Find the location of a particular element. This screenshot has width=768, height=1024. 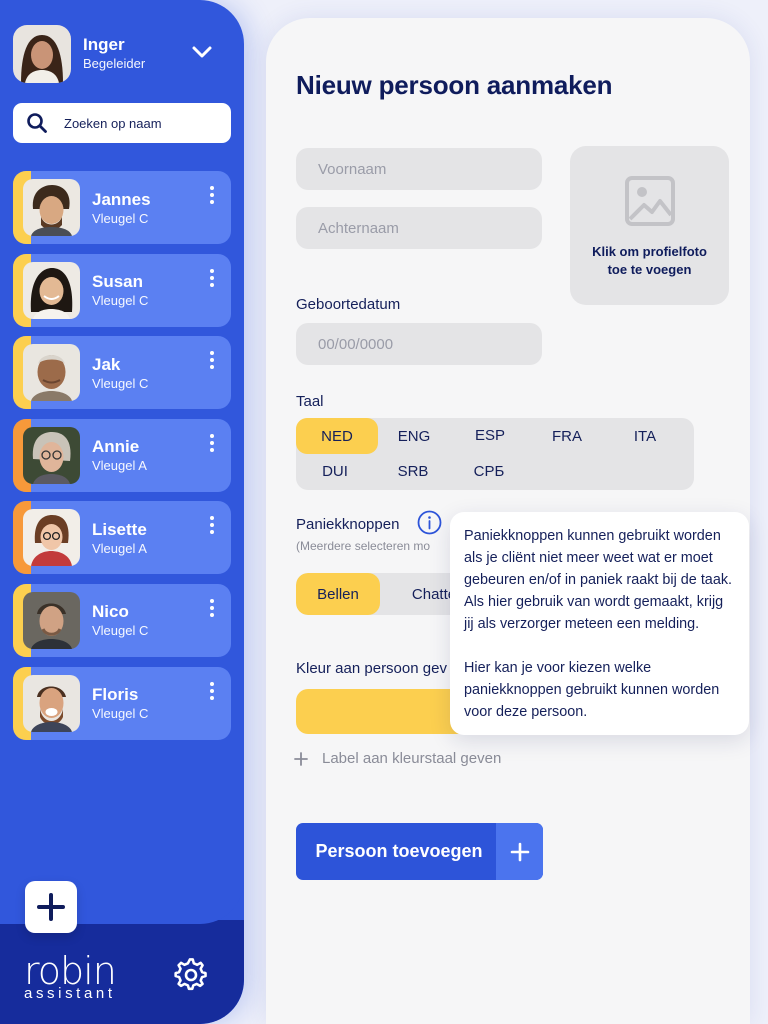

language-label: Taal is located at coordinates (310, 401).